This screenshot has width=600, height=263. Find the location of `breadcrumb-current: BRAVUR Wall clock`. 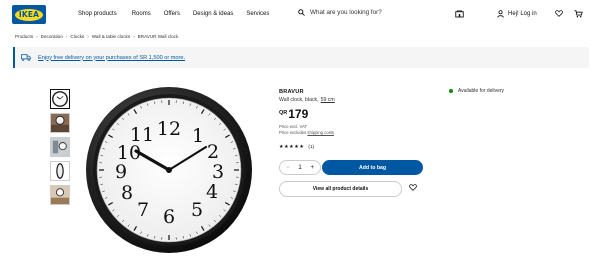

breadcrumb-current: BRAVUR Wall clock is located at coordinates (158, 36).